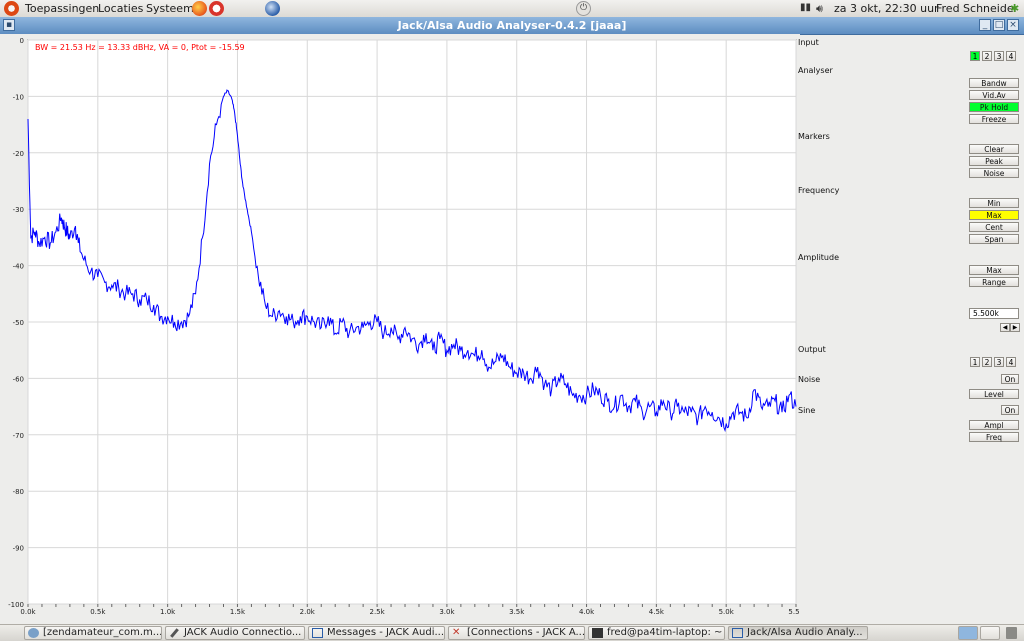 This screenshot has height=641, width=1024. I want to click on sine-frequency-button: Freq, so click(994, 437).